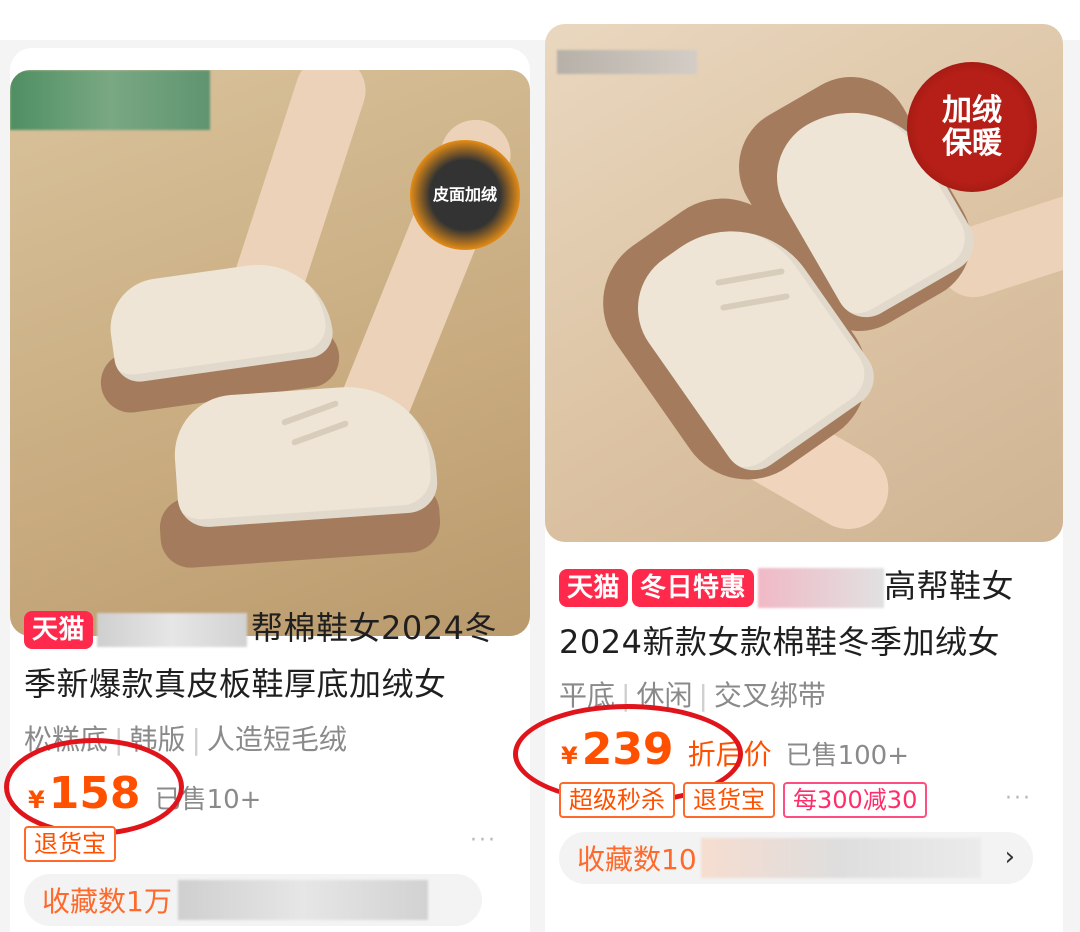 This screenshot has width=1080, height=932. Describe the element at coordinates (855, 800) in the screenshot. I see `discount-tag: 每300减30` at that location.